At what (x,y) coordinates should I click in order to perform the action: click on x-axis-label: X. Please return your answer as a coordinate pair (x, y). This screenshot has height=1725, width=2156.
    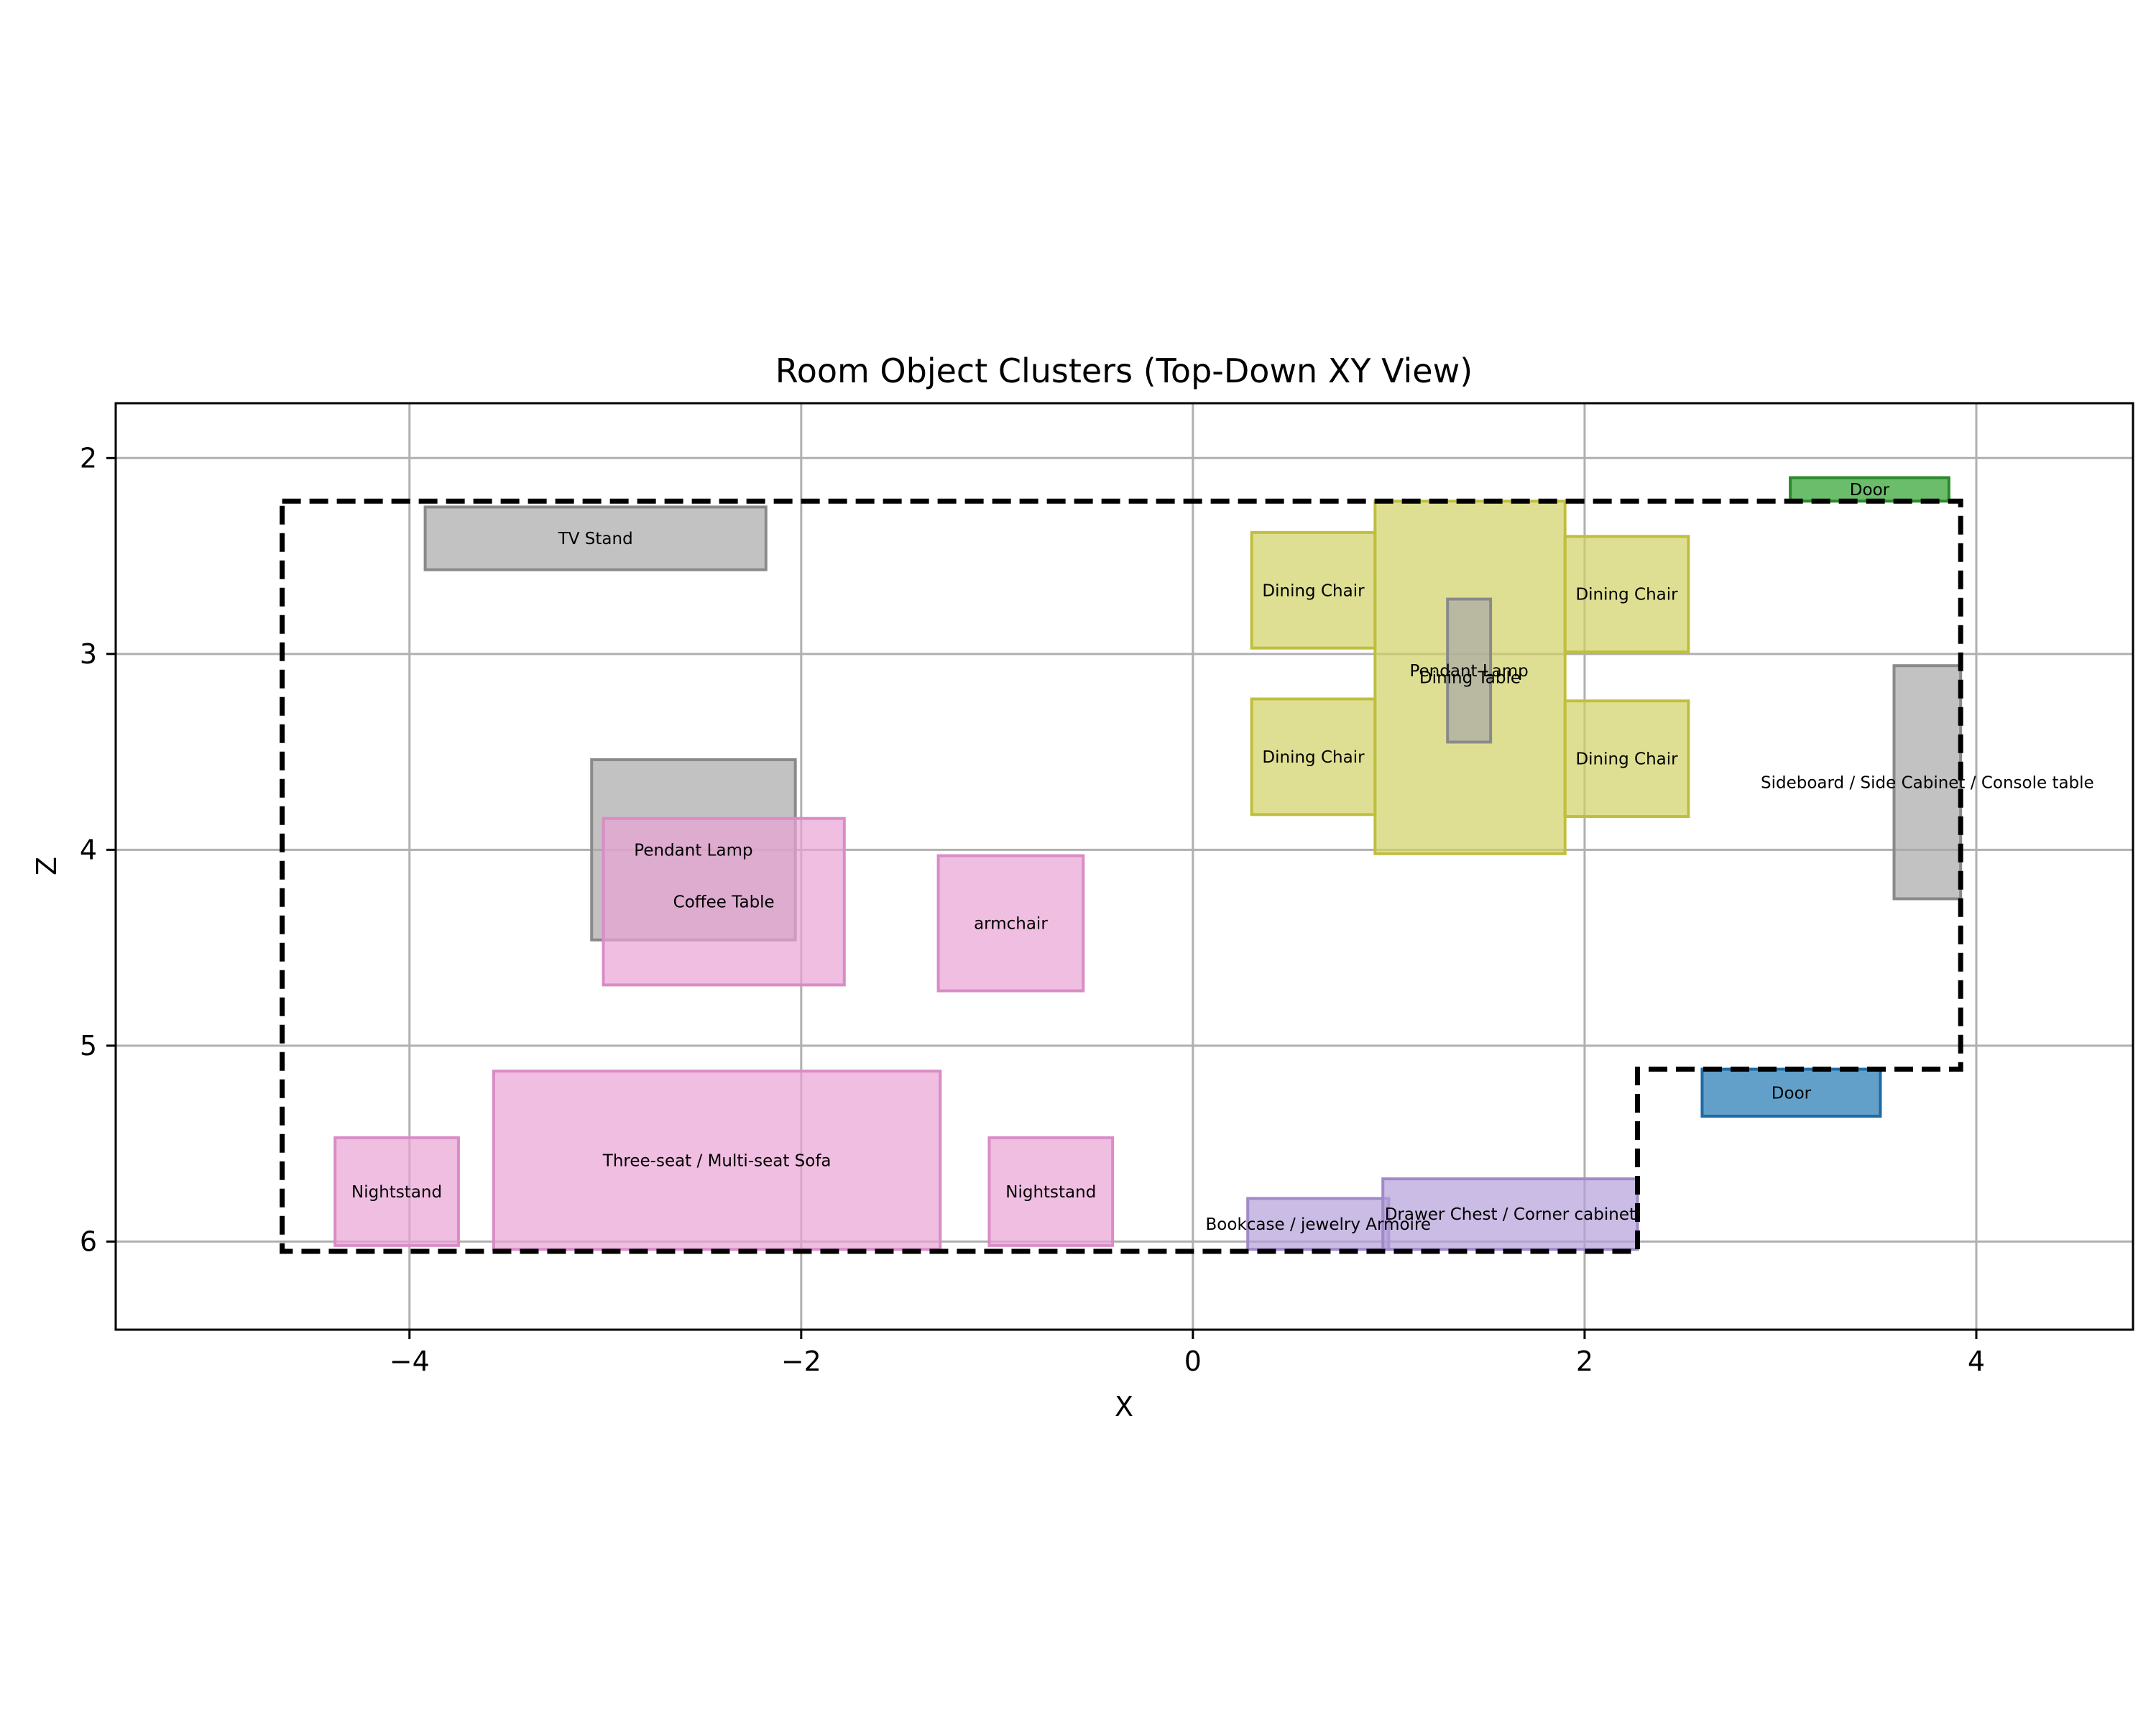
    Looking at the image, I should click on (1124, 1406).